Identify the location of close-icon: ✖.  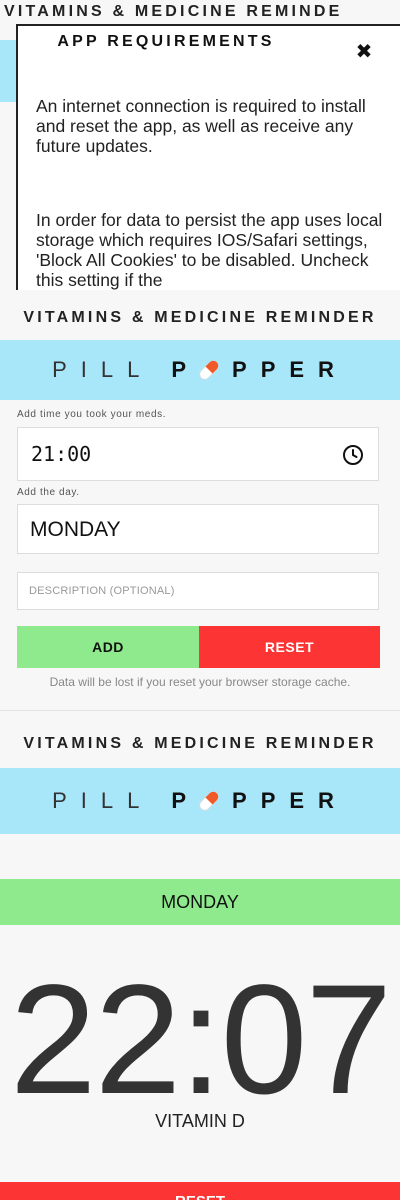
(364, 52).